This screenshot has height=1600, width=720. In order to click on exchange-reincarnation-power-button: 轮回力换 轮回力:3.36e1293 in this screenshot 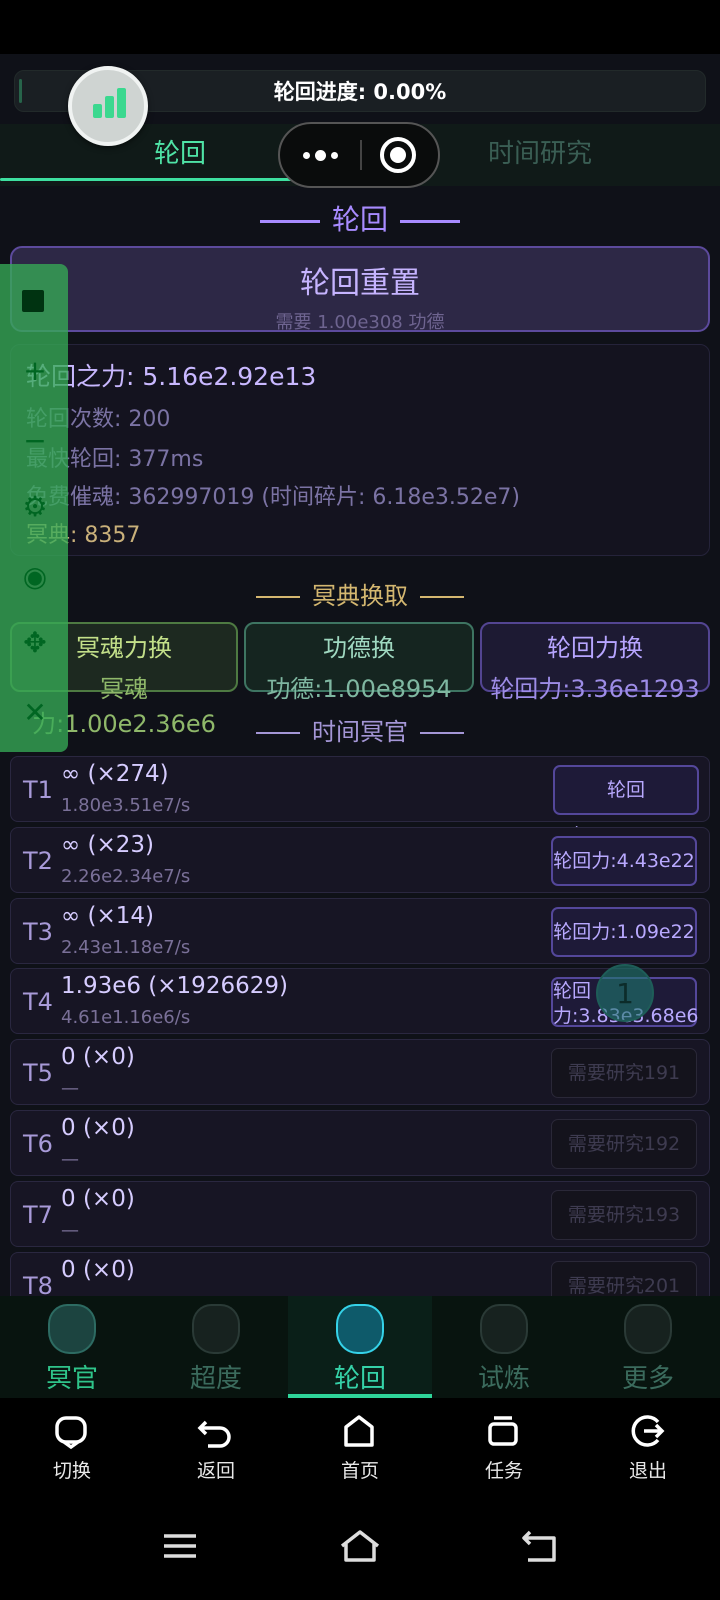, I will do `click(595, 662)`.